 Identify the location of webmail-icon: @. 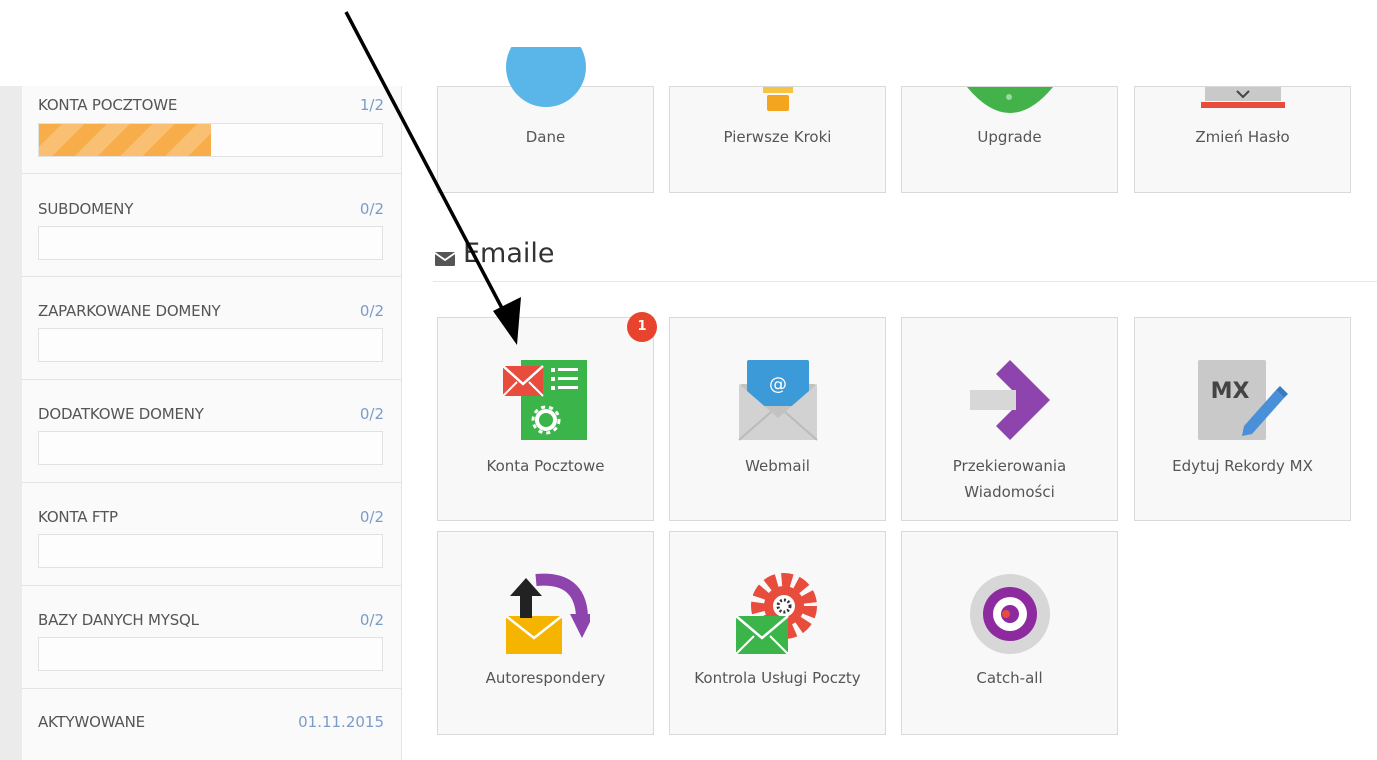
(777, 400).